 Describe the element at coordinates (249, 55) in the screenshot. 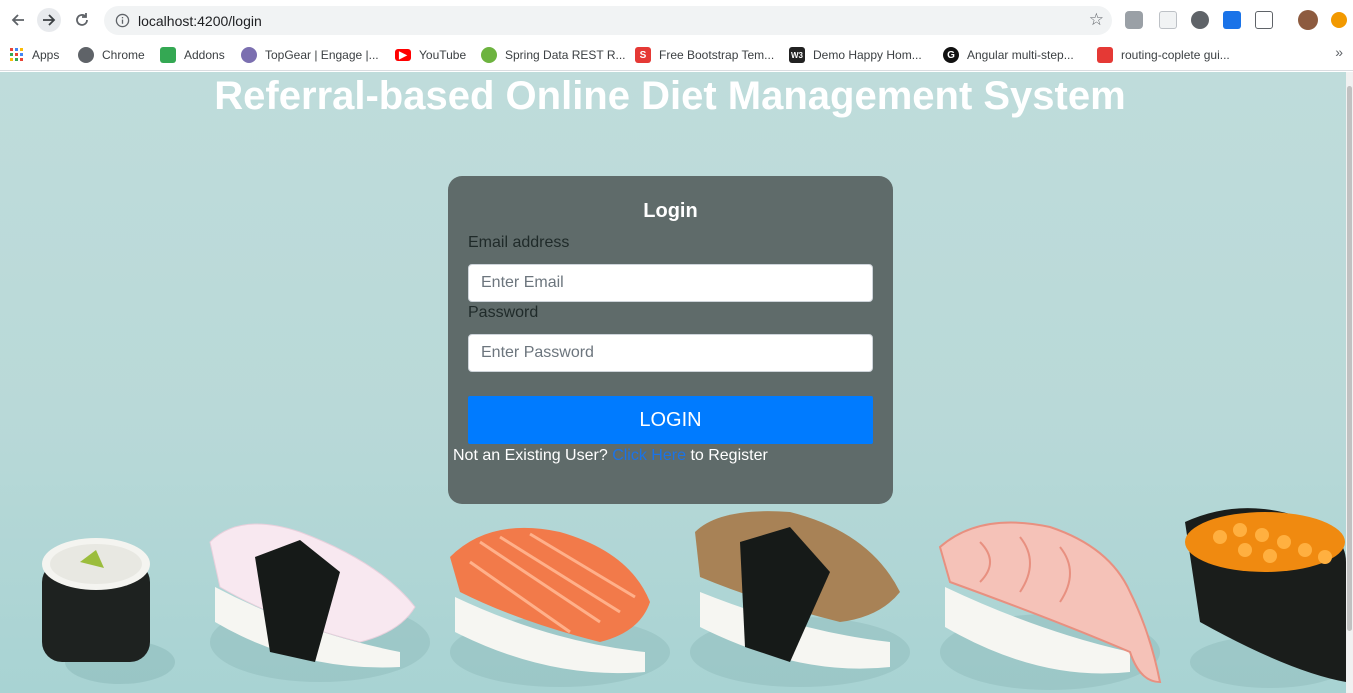

I see `topgear-icon` at that location.